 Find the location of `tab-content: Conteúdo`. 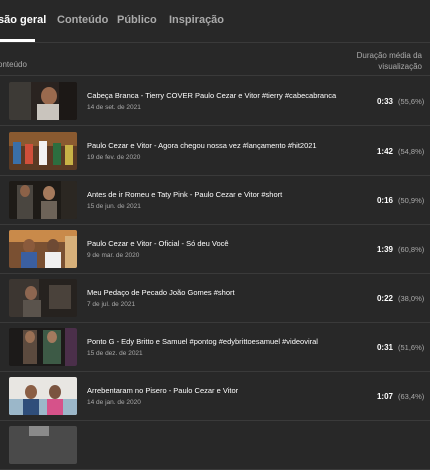

tab-content: Conteúdo is located at coordinates (82, 20).